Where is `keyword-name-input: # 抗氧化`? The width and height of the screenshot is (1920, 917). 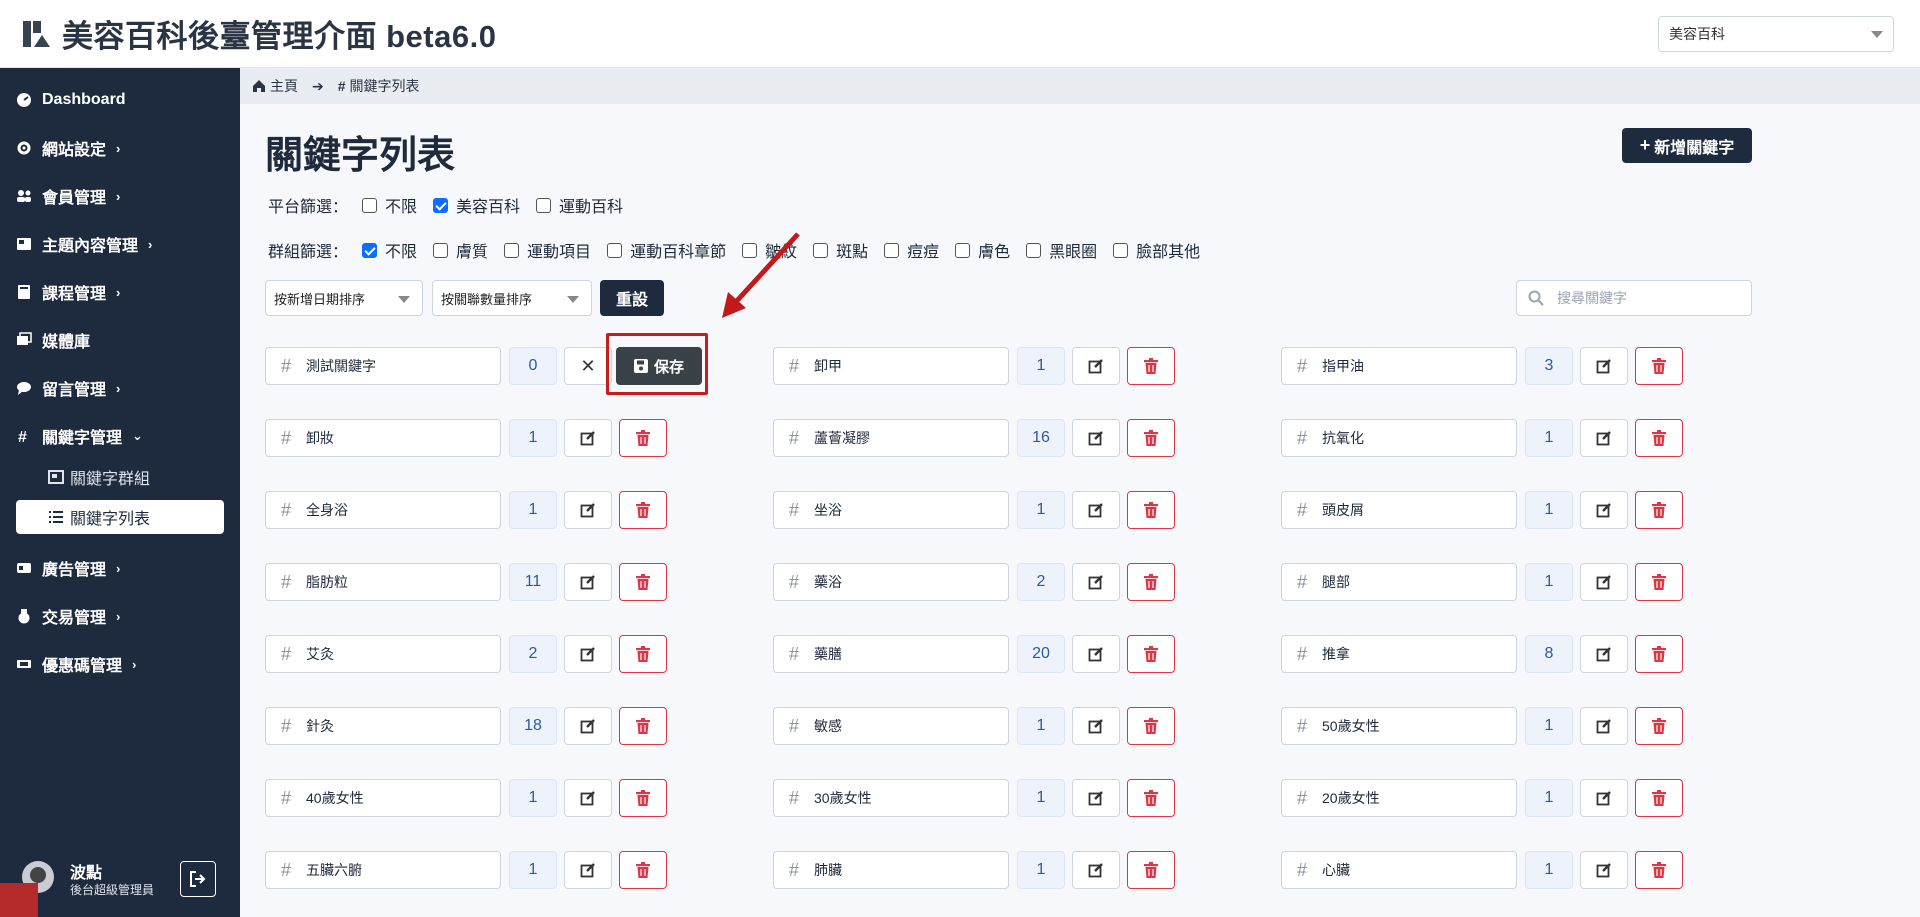
keyword-name-input: # 抗氧化 is located at coordinates (1399, 438).